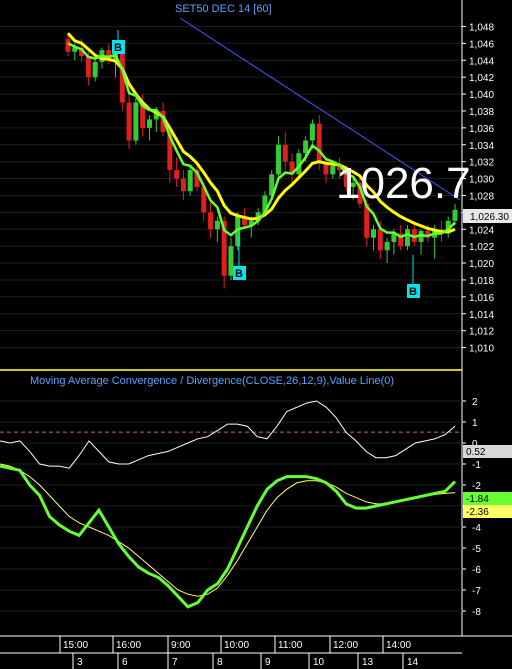  I want to click on date-label: 14, so click(413, 662).